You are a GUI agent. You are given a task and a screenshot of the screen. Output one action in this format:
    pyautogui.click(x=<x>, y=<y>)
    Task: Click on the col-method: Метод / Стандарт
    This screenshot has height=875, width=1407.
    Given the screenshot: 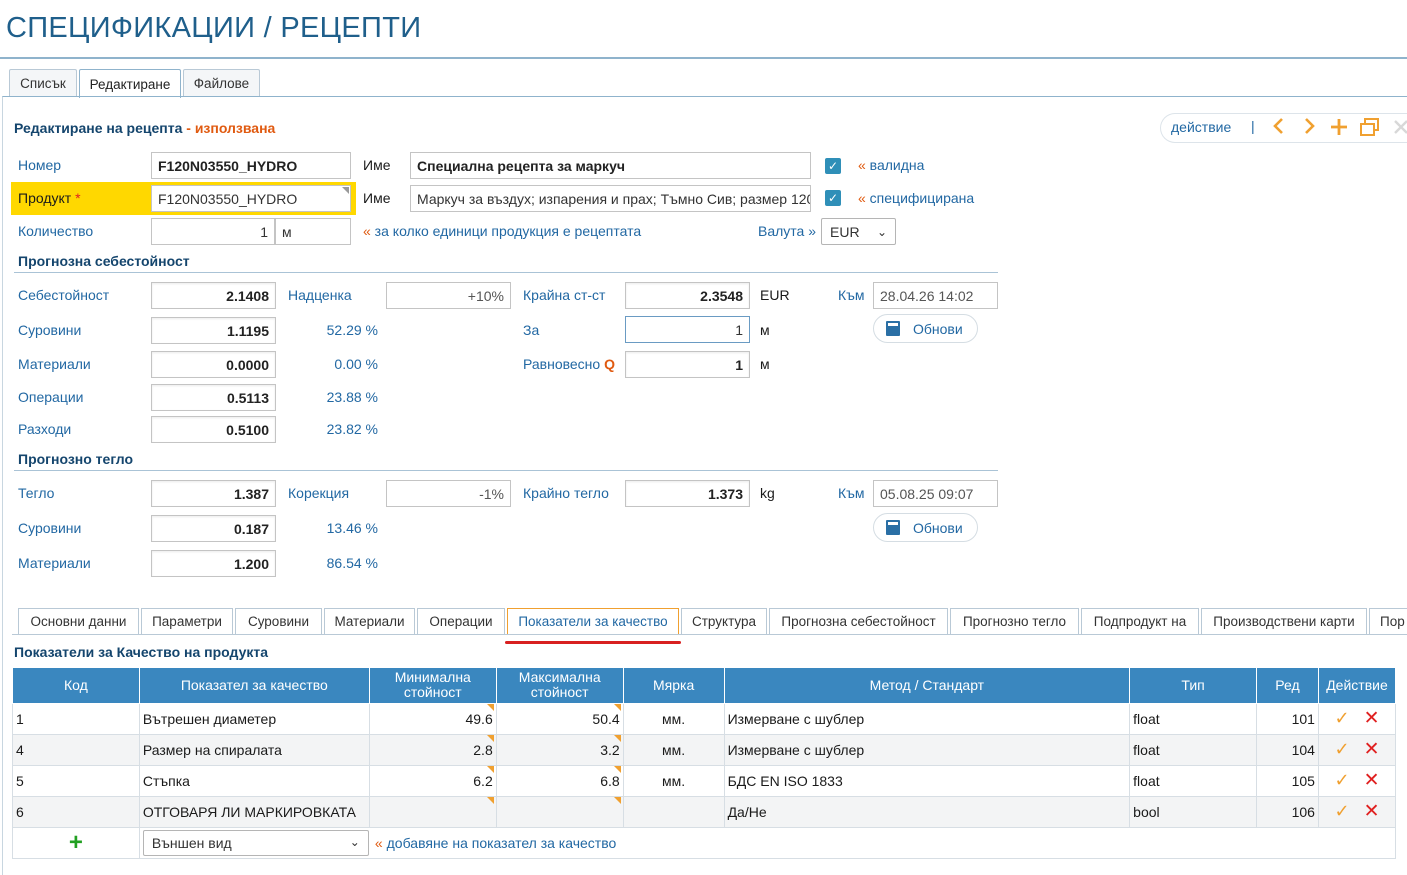 What is the action you would take?
    pyautogui.click(x=927, y=686)
    